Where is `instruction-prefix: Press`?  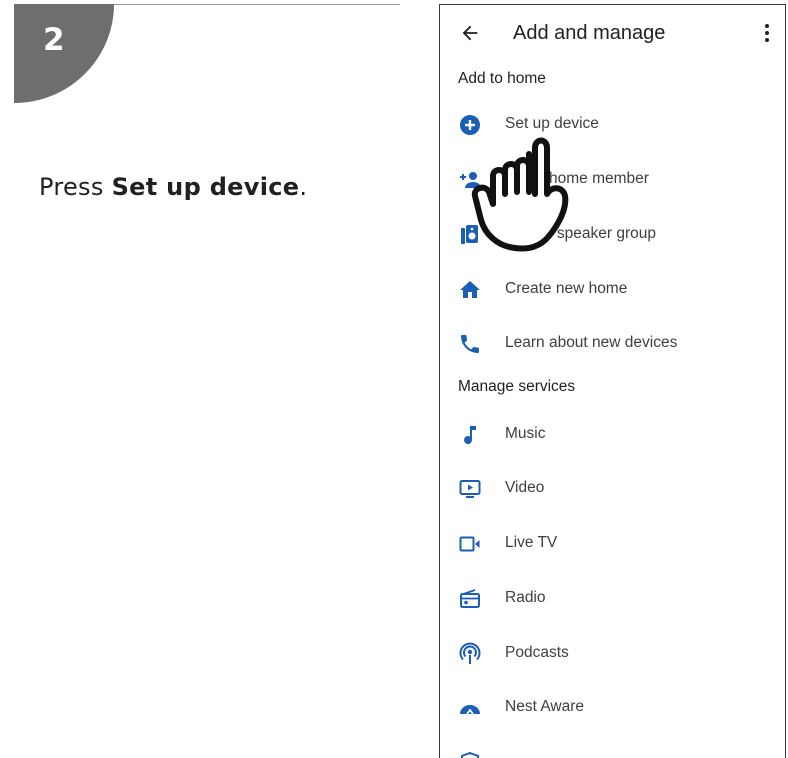
instruction-prefix: Press is located at coordinates (75, 187).